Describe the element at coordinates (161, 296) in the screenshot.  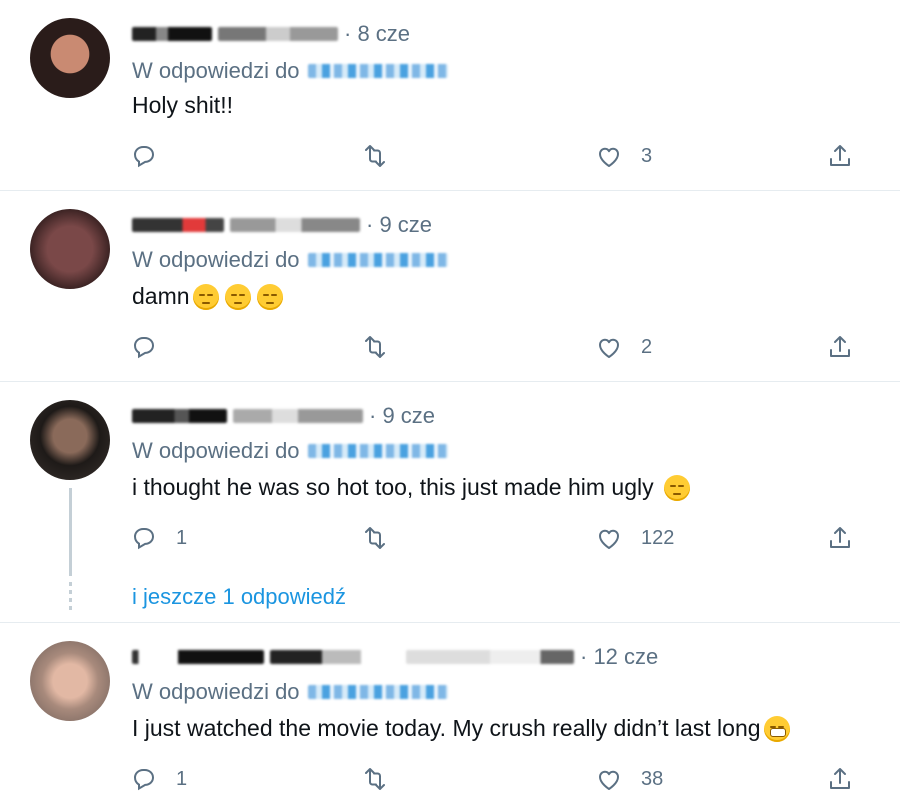
I see `tweet-text-content: damn` at that location.